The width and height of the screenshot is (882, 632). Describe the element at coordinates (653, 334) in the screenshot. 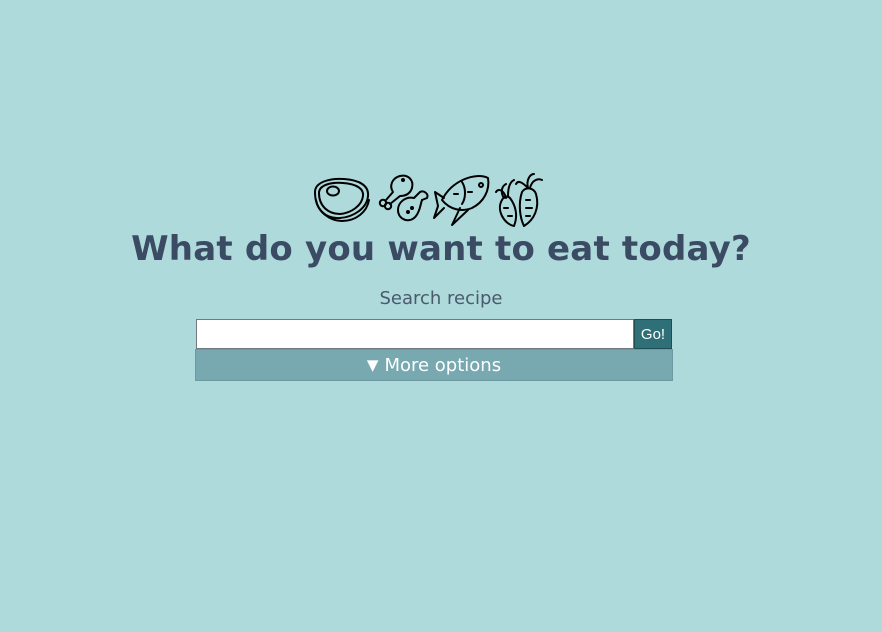

I see `go-button: Go!` at that location.